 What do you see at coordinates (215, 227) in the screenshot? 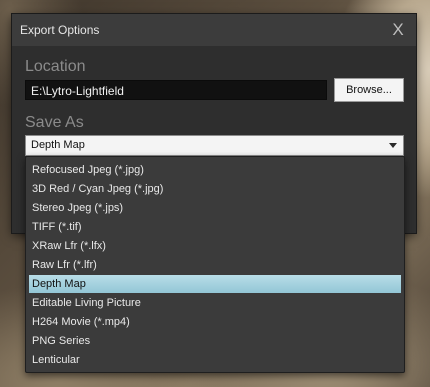
I see `dropdown-option: TIFF (*.tif)` at bounding box center [215, 227].